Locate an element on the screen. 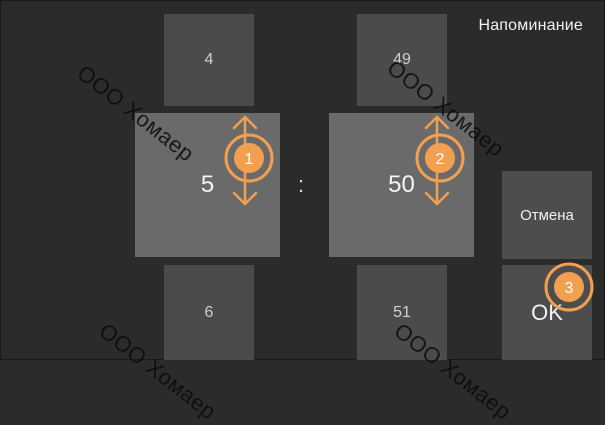  hour-current-value: 5 is located at coordinates (207, 185).